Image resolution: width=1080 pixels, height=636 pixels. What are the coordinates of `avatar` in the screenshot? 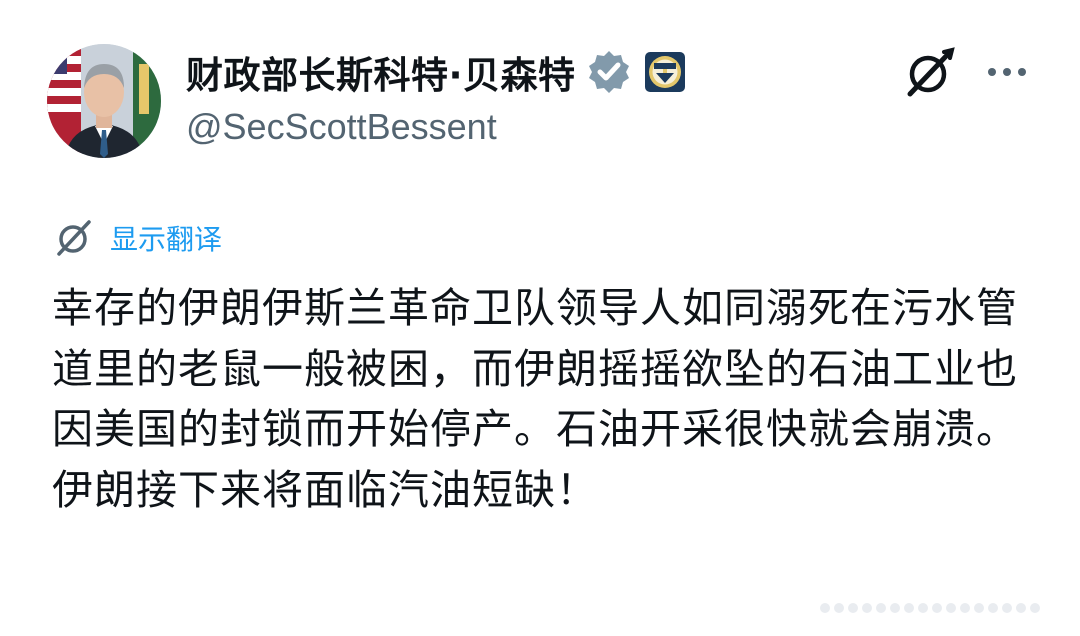 It's located at (104, 101).